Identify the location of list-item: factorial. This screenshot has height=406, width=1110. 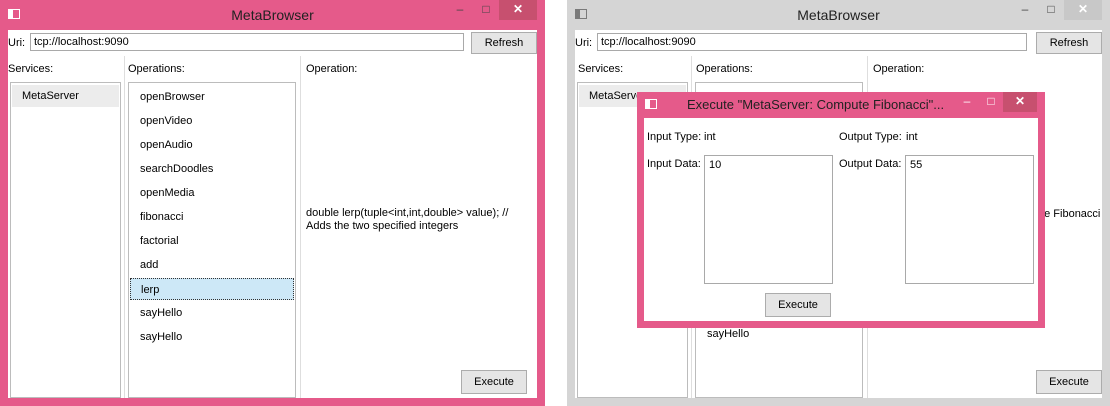
(212, 241).